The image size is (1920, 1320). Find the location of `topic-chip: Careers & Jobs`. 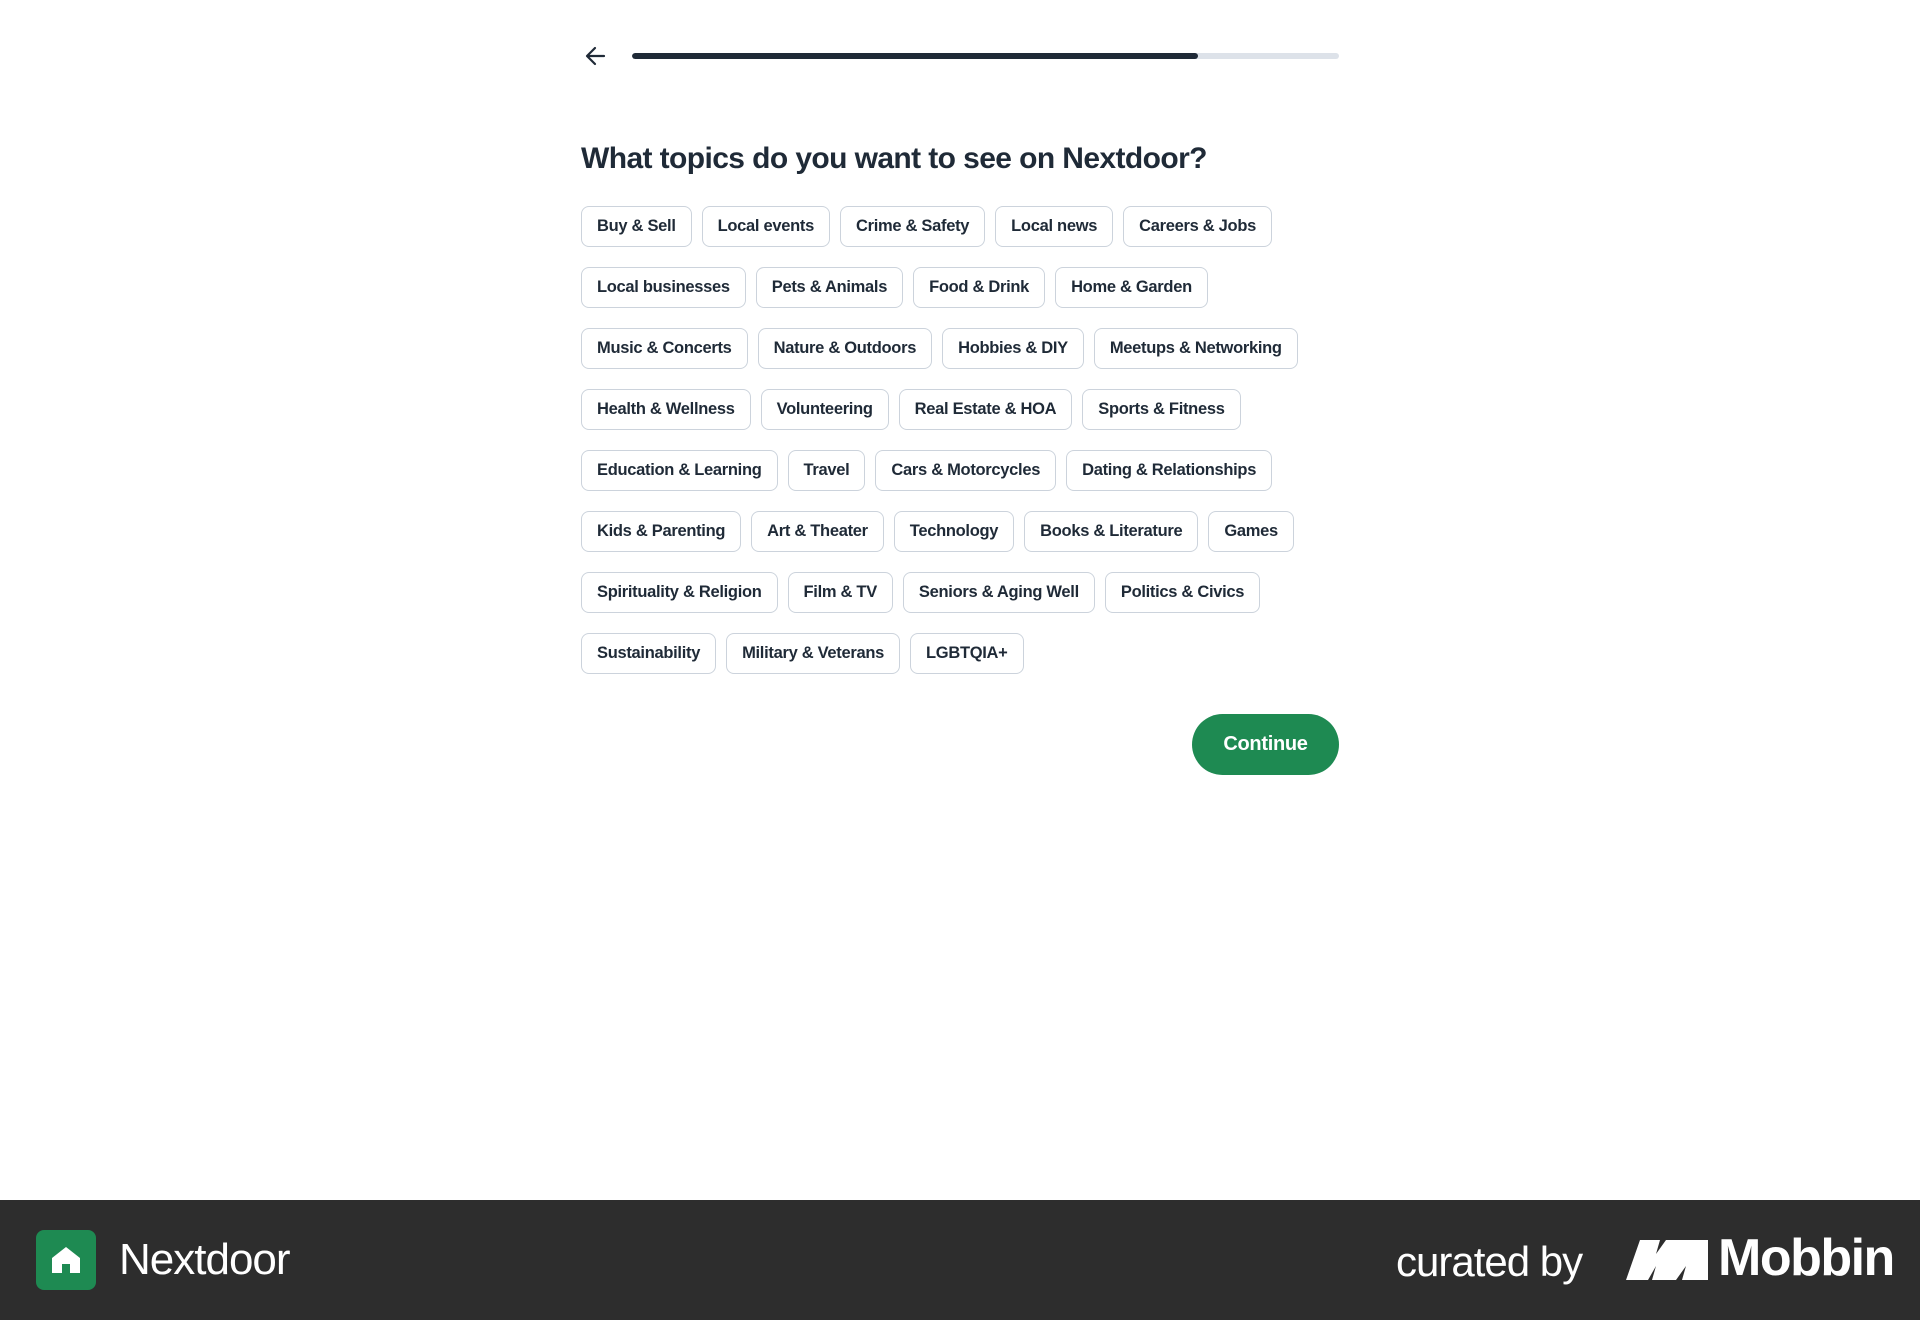

topic-chip: Careers & Jobs is located at coordinates (1197, 226).